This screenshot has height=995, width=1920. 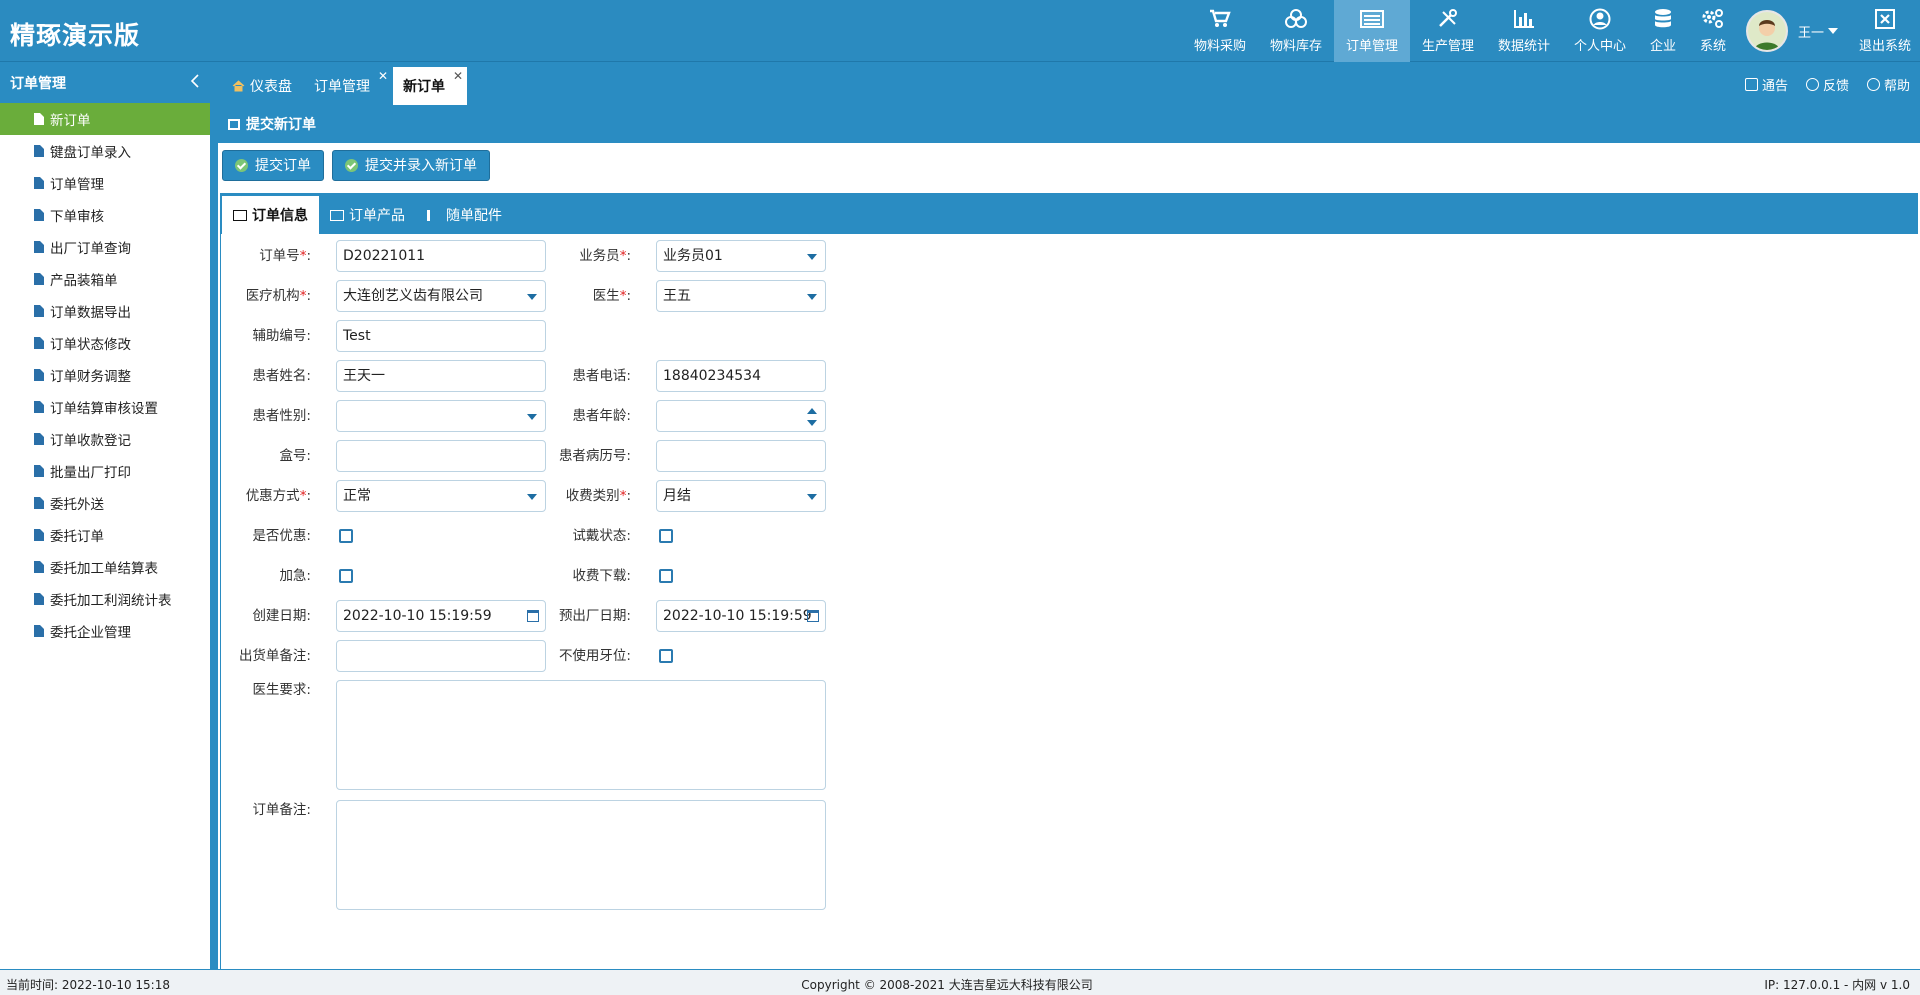 What do you see at coordinates (105, 503) in the screenshot?
I see `sidebar-item-outsource-send: 委托外送` at bounding box center [105, 503].